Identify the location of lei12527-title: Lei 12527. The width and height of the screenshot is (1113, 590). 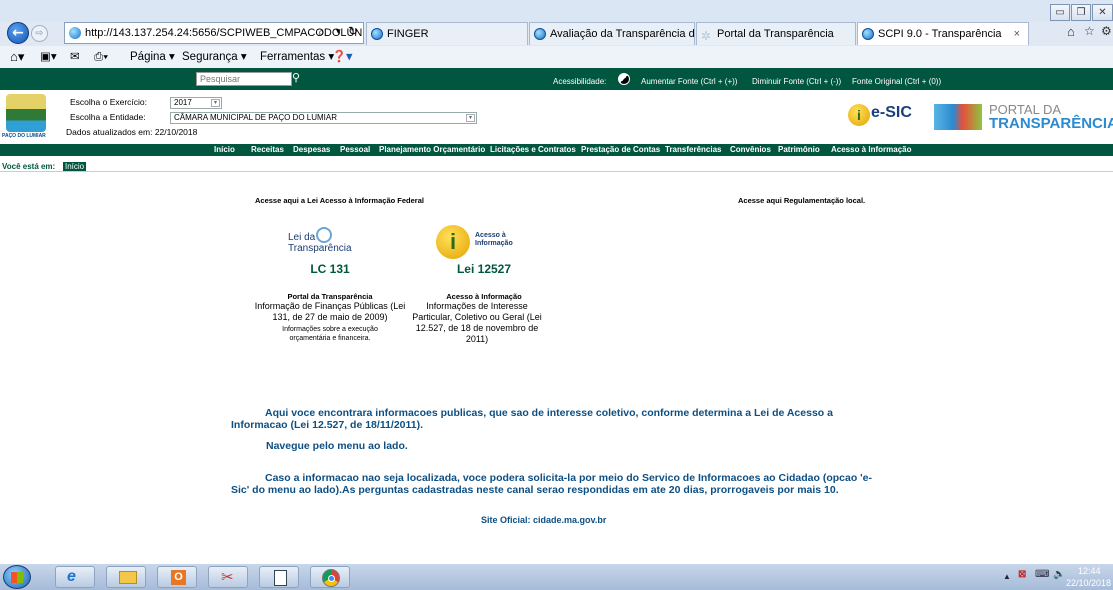
(484, 269).